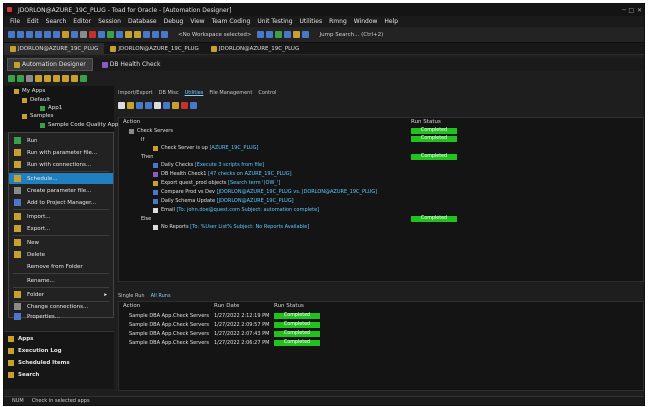 The height and width of the screenshot is (407, 648). I want to click on tree-node-sample-code-quality: Sample Code Quality App, so click(83, 125).